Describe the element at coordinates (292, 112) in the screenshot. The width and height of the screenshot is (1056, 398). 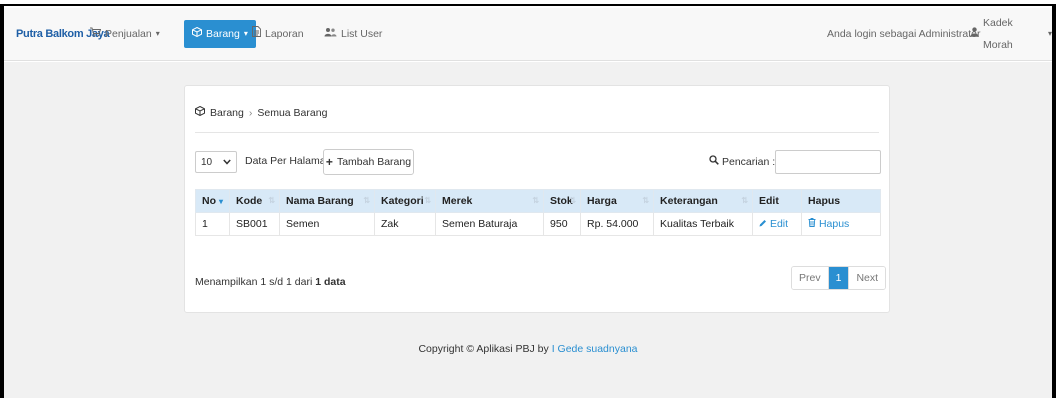
I see `breadcrumb-current: Semua Barang` at that location.